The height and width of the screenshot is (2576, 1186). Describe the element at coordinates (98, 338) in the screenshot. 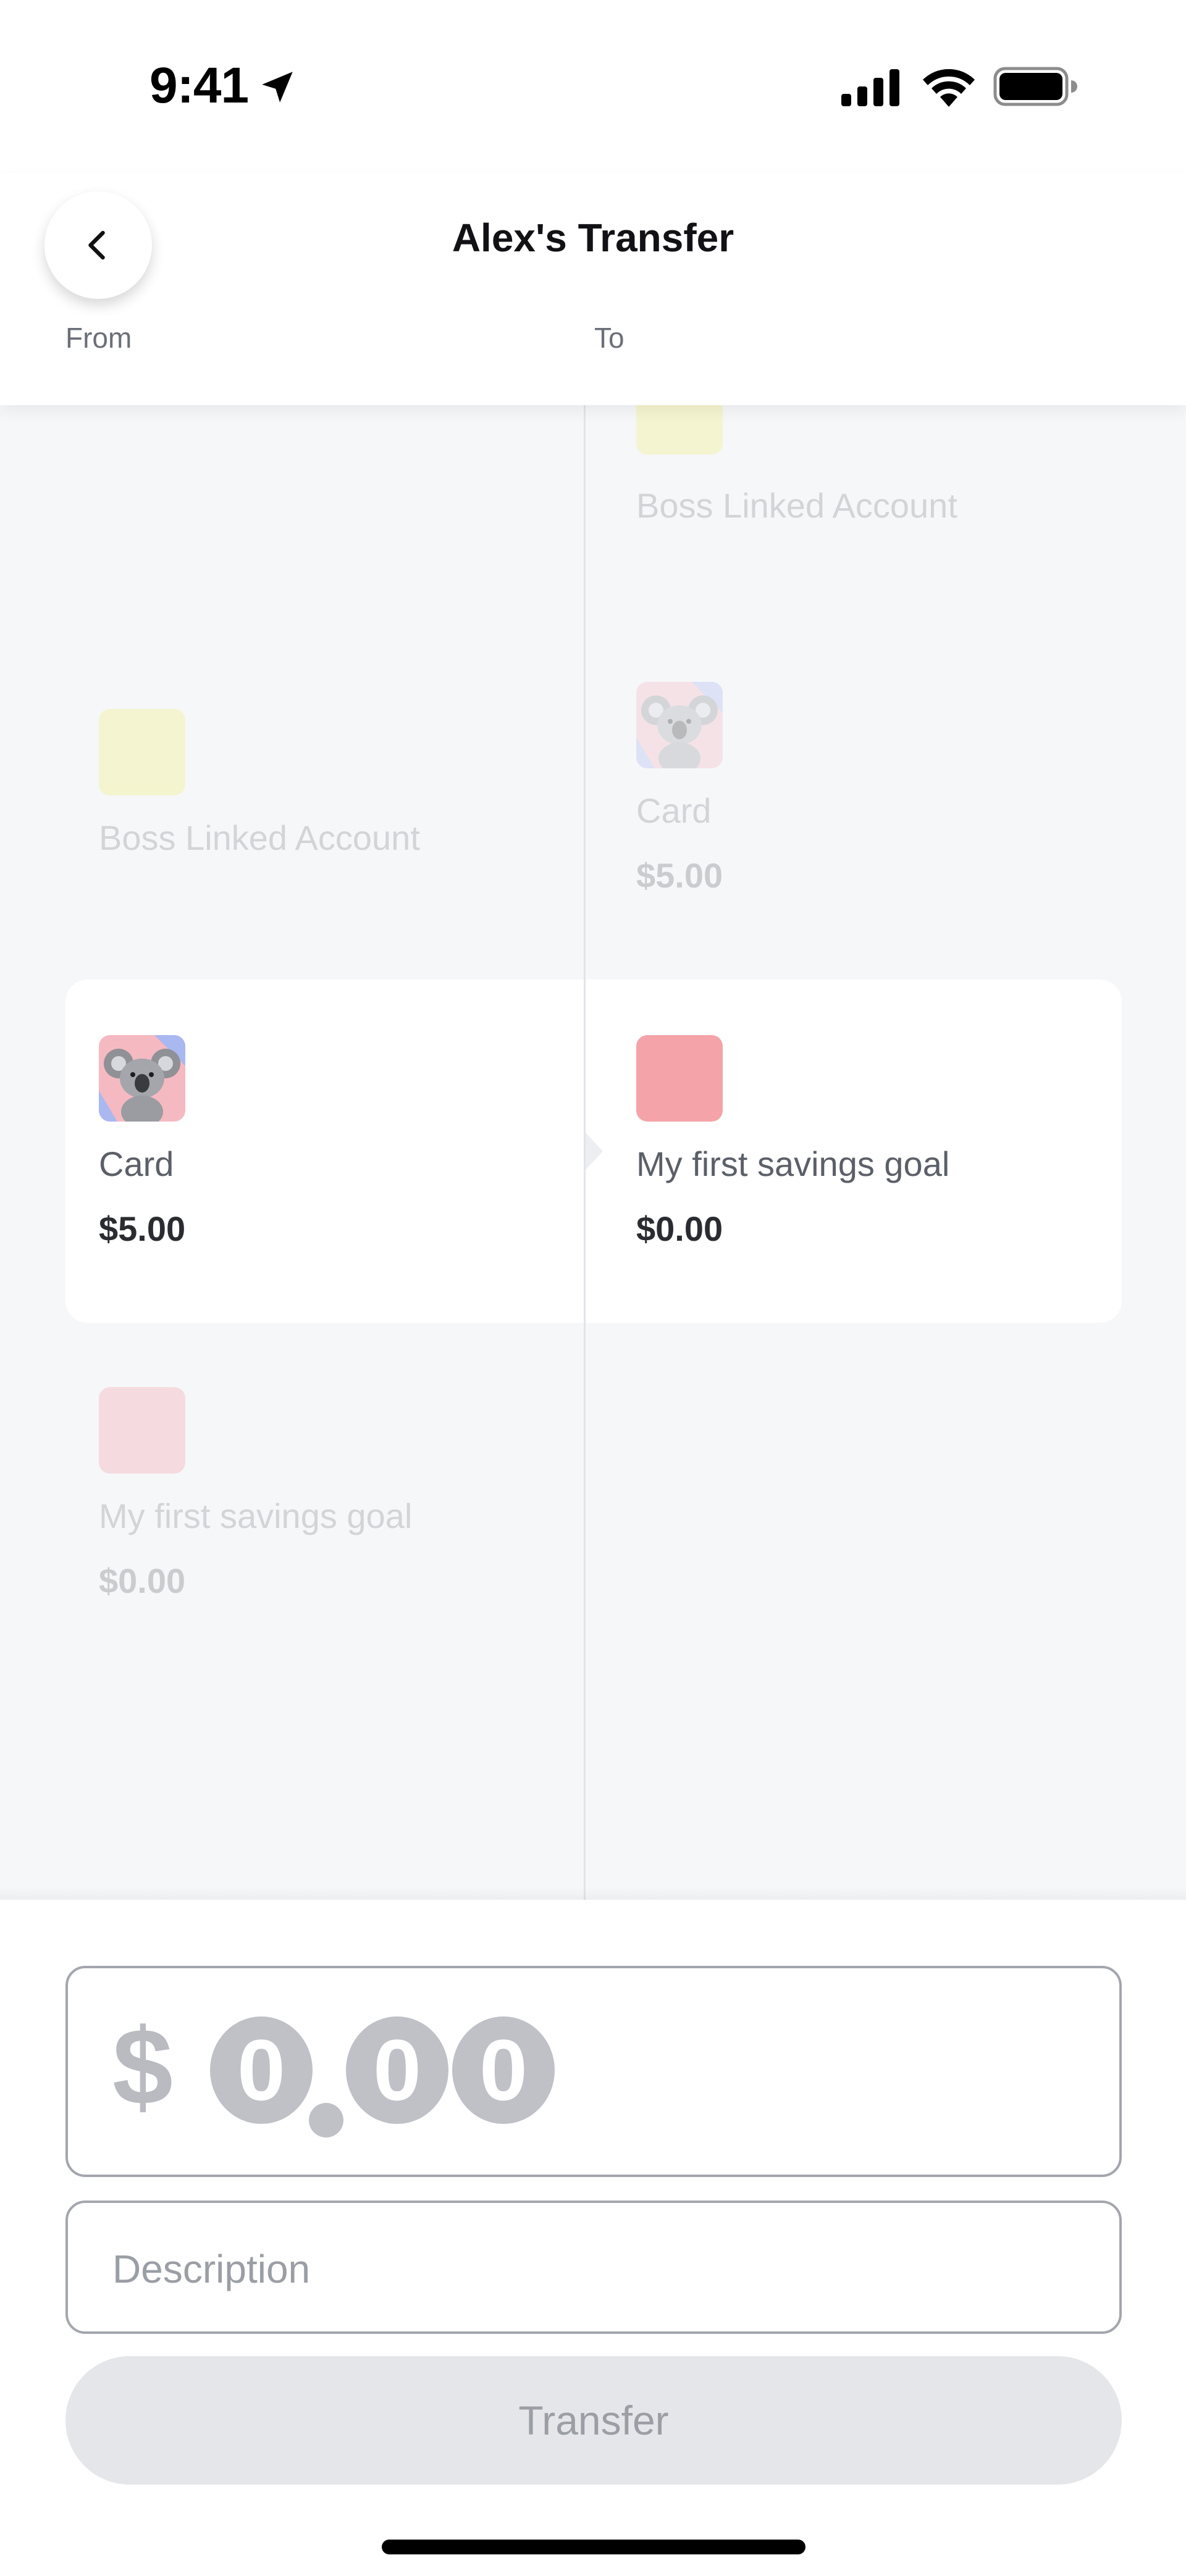

I see `from-column-label: From` at that location.